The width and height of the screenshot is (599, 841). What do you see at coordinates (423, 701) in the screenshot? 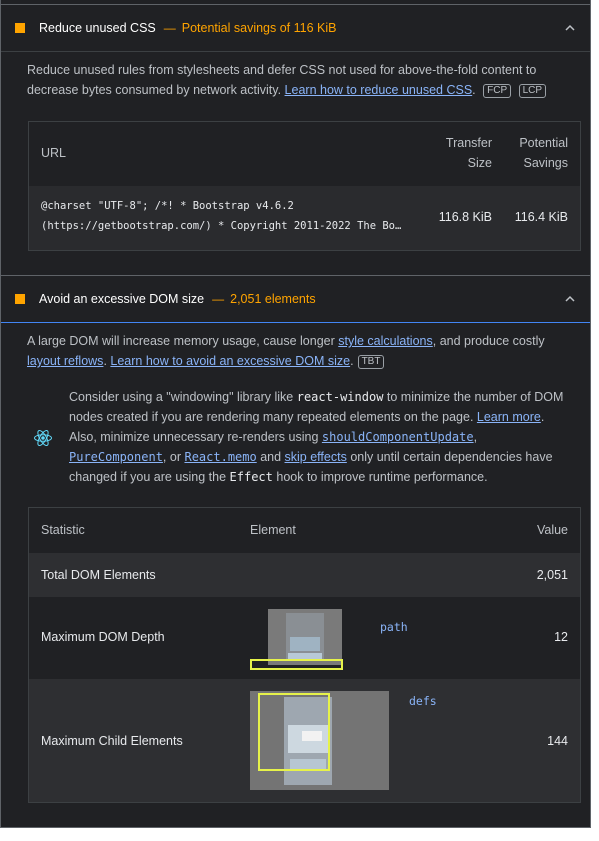
I see `node-tag-label: defs` at bounding box center [423, 701].